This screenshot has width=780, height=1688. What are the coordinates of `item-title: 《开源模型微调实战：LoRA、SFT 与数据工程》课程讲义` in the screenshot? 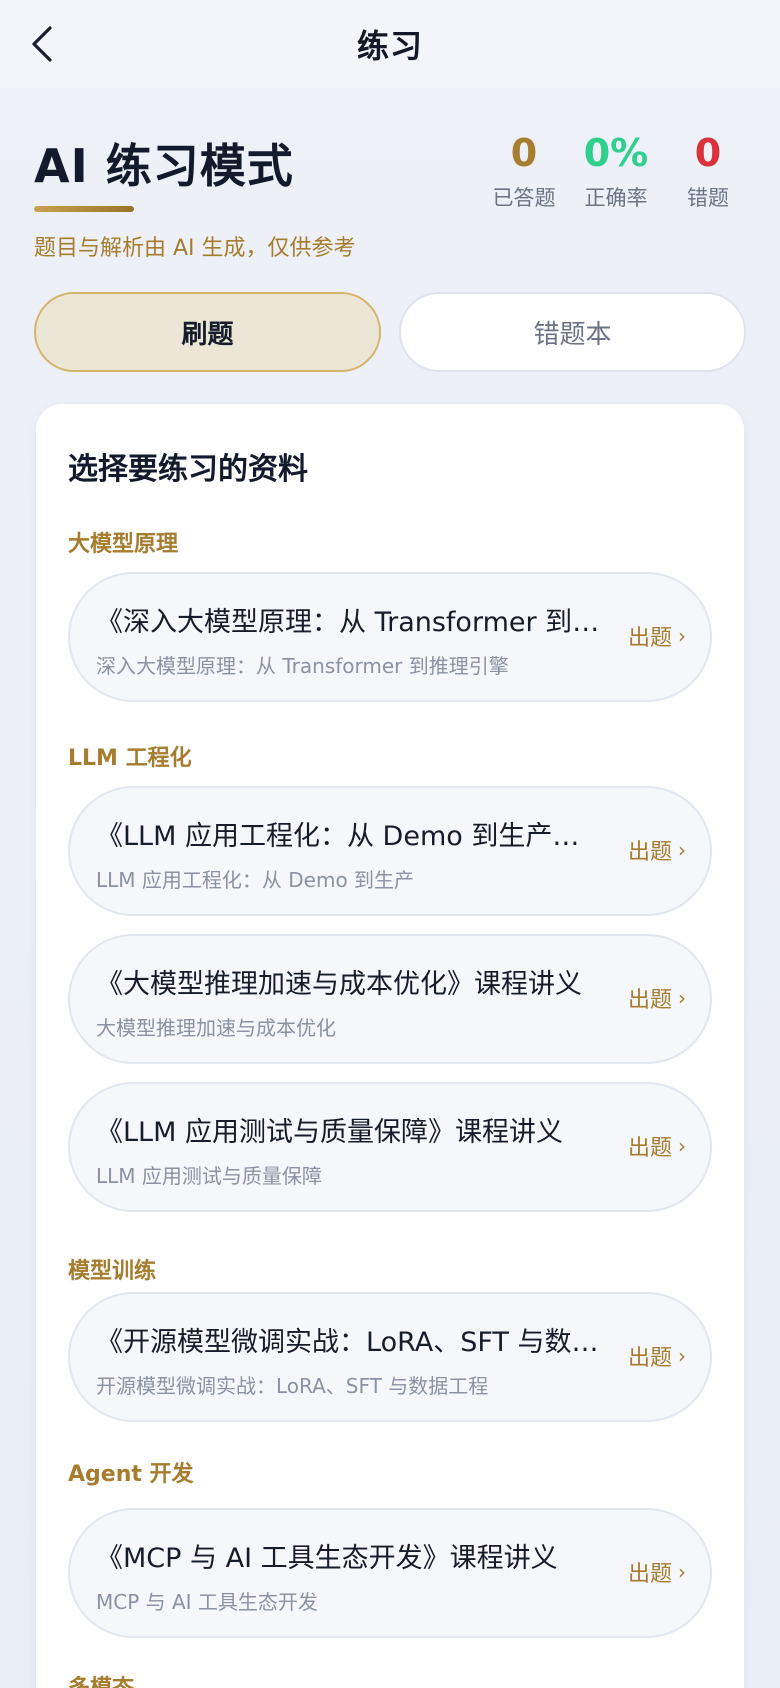 It's located at (351, 1342).